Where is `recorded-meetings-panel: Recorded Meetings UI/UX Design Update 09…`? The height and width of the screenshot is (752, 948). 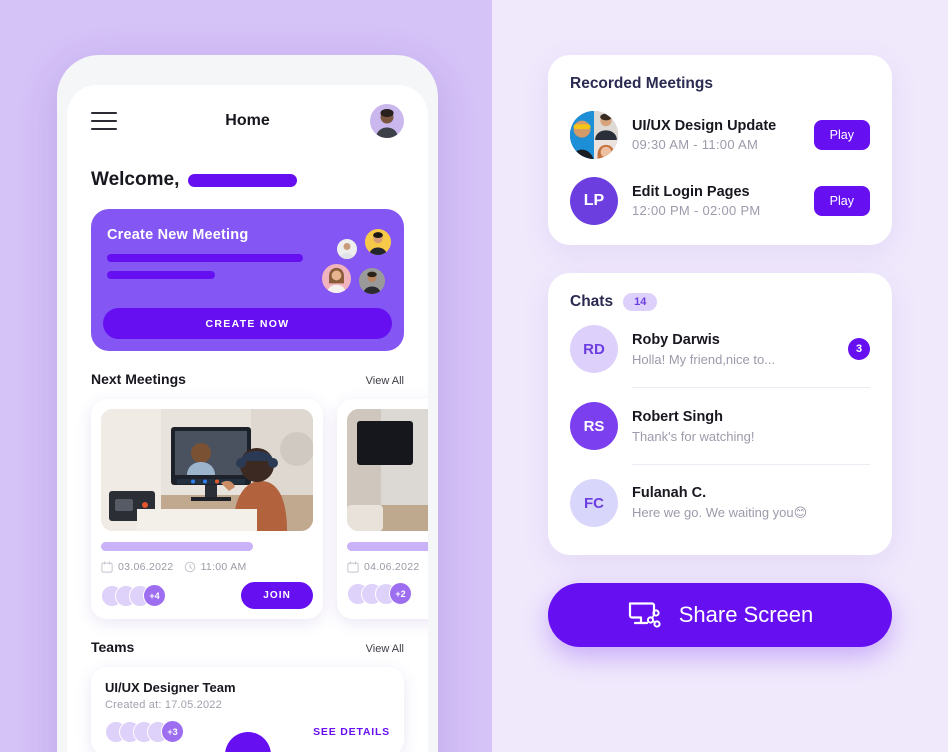
recorded-meetings-panel: Recorded Meetings UI/UX Design Update 09… is located at coordinates (720, 150).